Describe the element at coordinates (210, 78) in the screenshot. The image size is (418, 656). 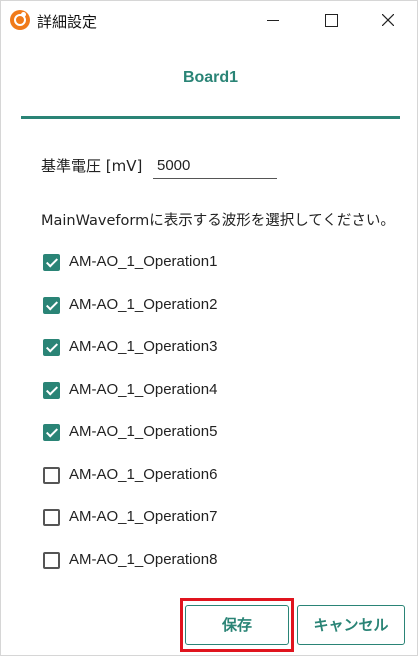
I see `tab-board1: Board1` at that location.